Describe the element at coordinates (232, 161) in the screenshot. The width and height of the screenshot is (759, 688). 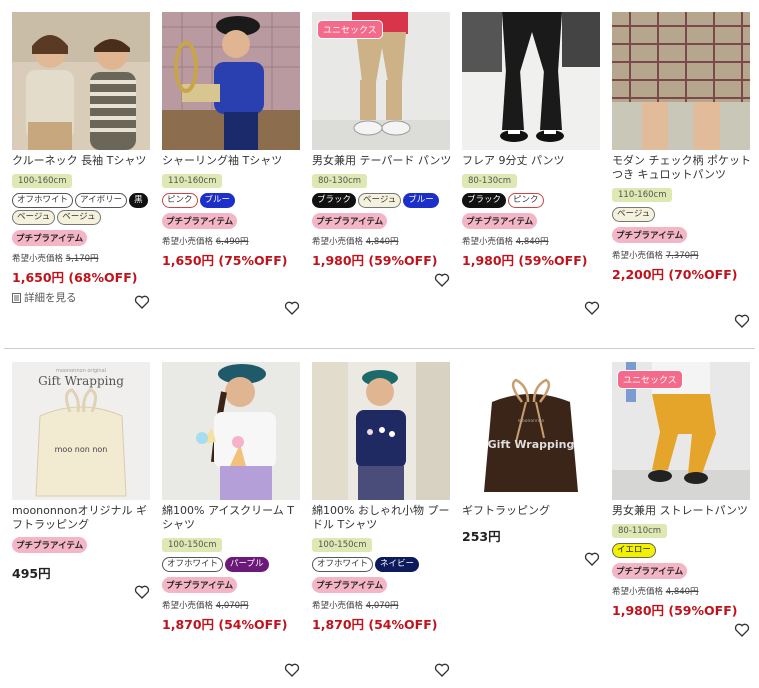
I see `product-name: シャーリング袖 Tシャツ` at that location.